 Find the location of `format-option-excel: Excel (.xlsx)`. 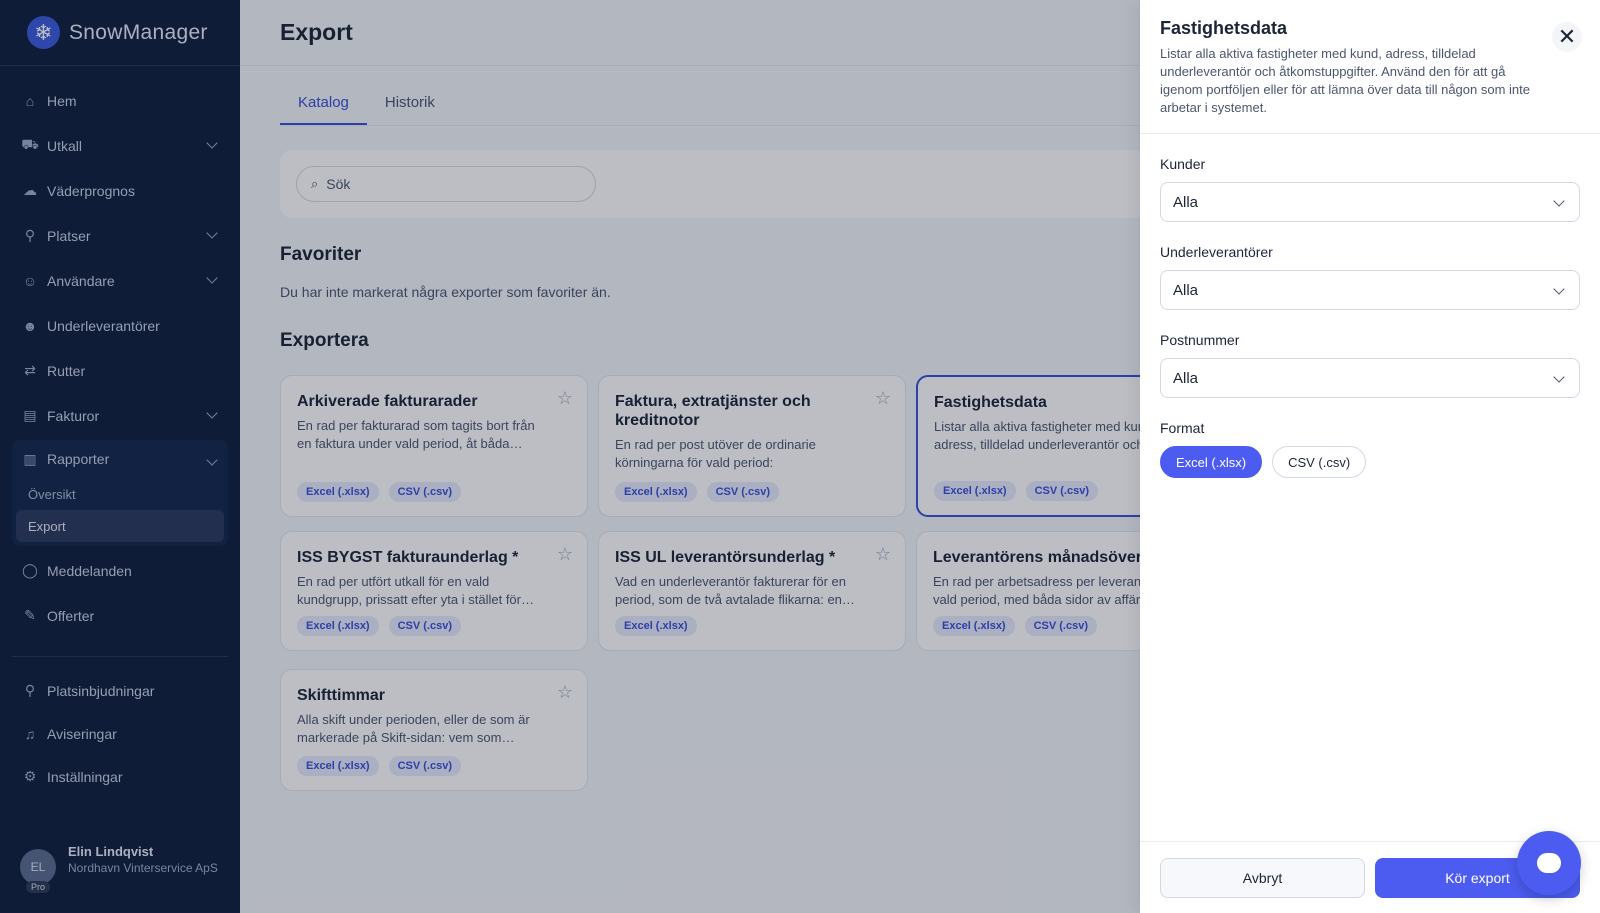

format-option-excel: Excel (.xlsx) is located at coordinates (1211, 462).